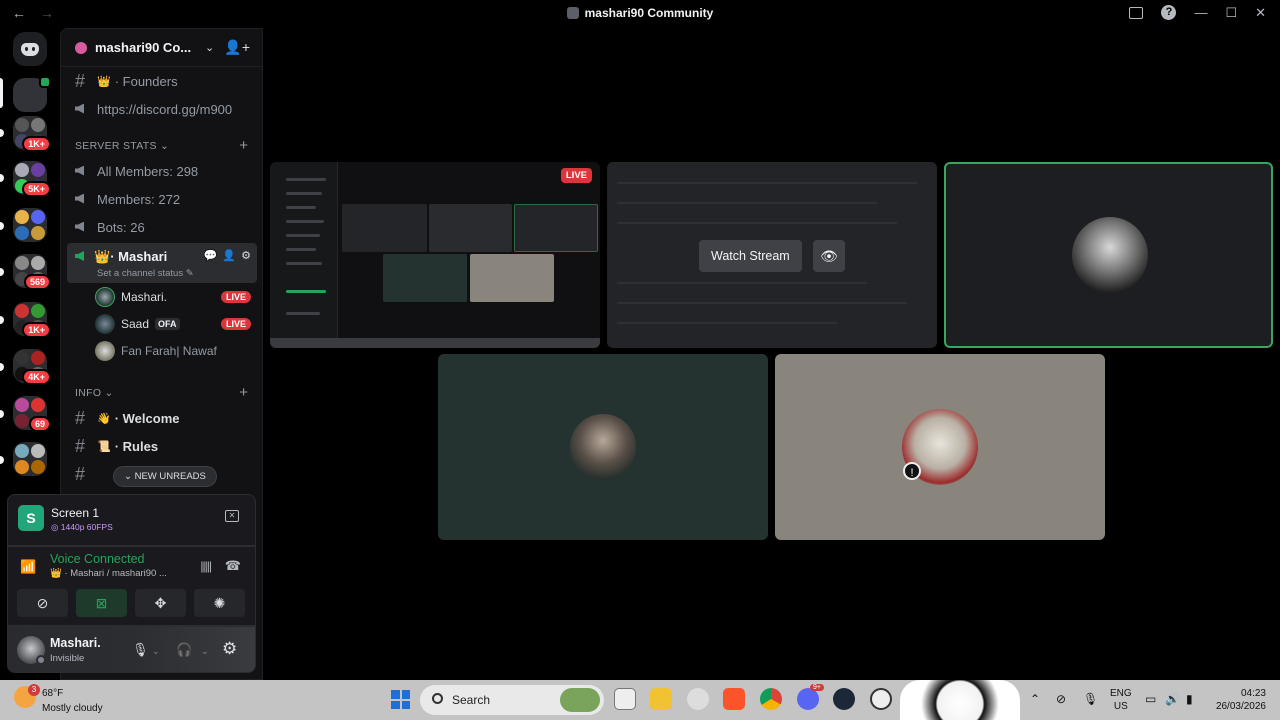 Image resolution: width=1280 pixels, height=720 pixels. I want to click on username: Mashari., so click(75, 643).